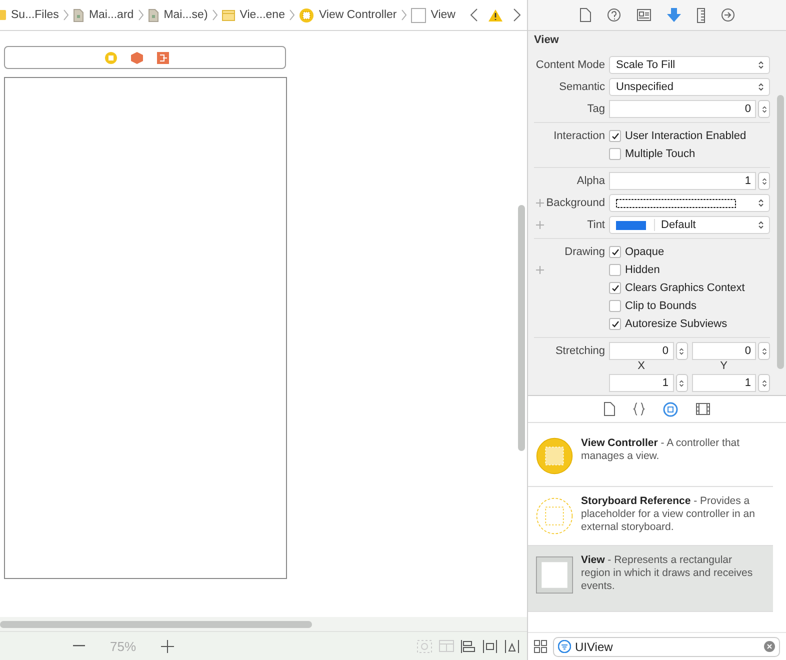 This screenshot has width=786, height=660. What do you see at coordinates (474, 15) in the screenshot?
I see `back-icon` at bounding box center [474, 15].